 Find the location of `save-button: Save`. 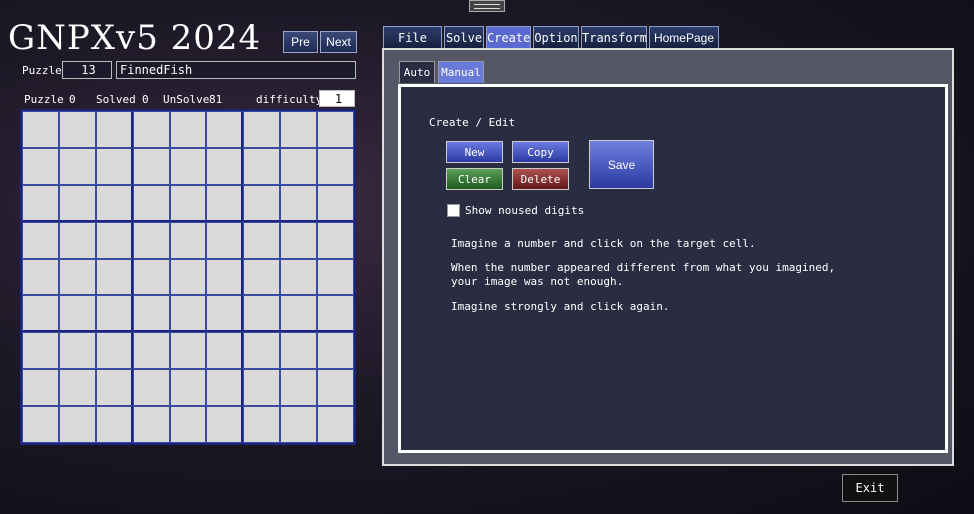

save-button: Save is located at coordinates (621, 164).